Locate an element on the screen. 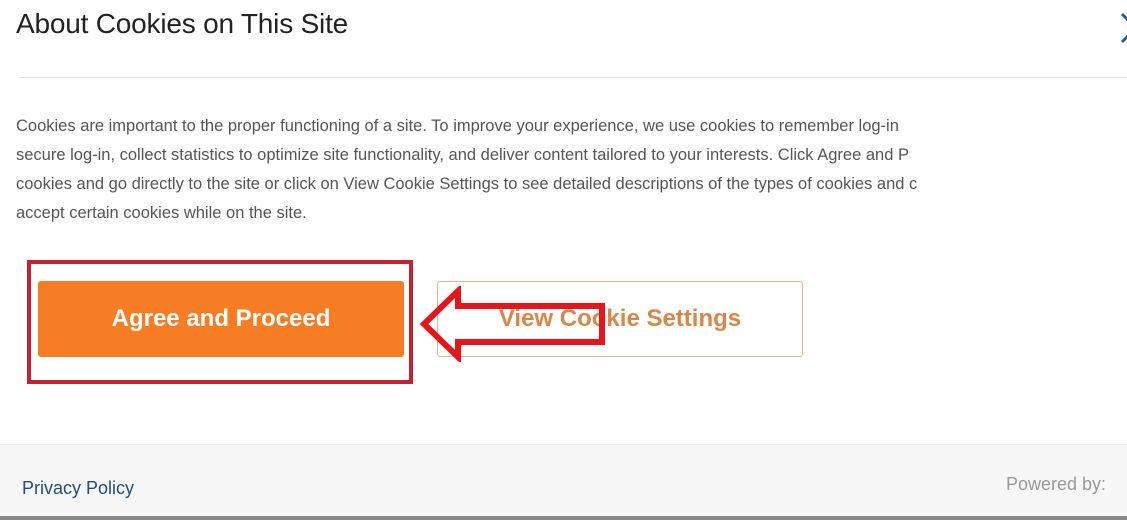 Image resolution: width=1127 pixels, height=520 pixels. dialog-title: About Cookies on This Site is located at coordinates (182, 23).